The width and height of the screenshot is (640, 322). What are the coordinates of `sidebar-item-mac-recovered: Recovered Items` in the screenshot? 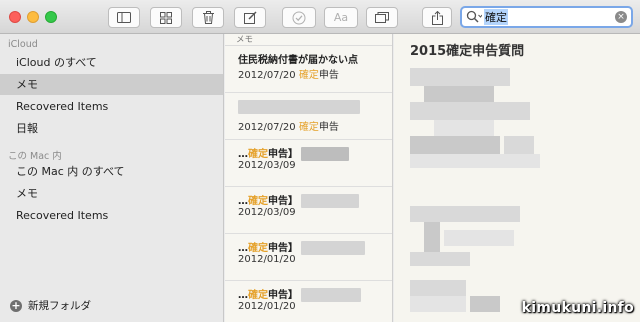 It's located at (111, 215).